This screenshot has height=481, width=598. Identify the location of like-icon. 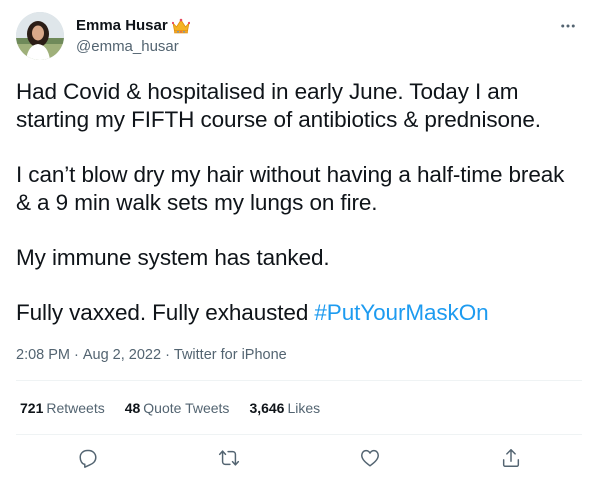
(370, 458).